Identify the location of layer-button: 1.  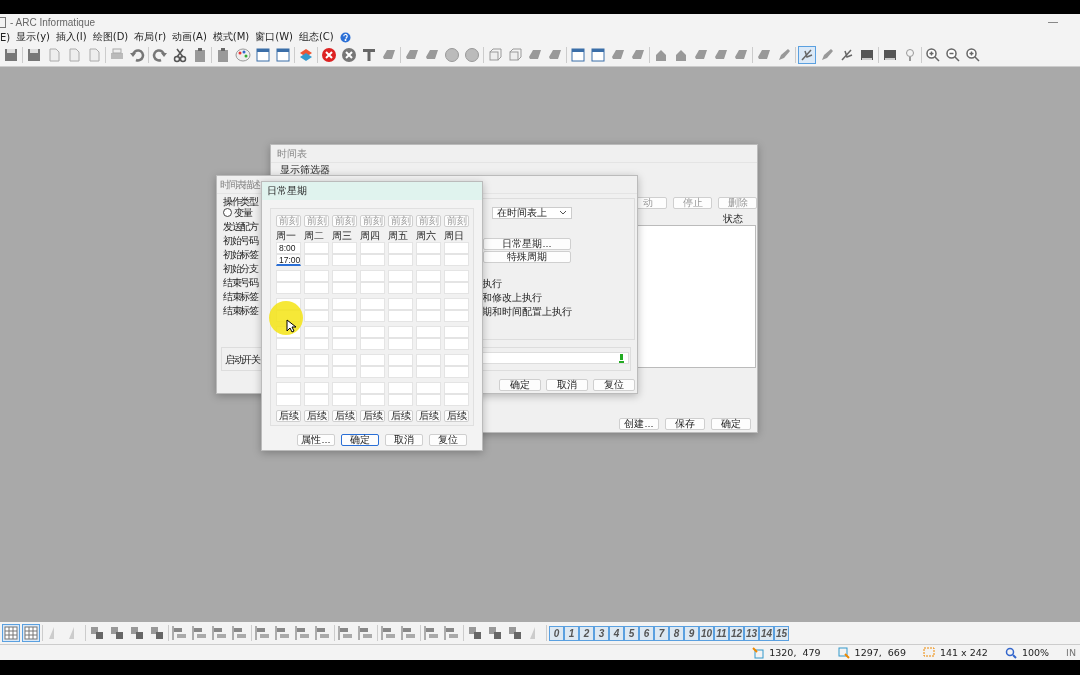
(571, 633).